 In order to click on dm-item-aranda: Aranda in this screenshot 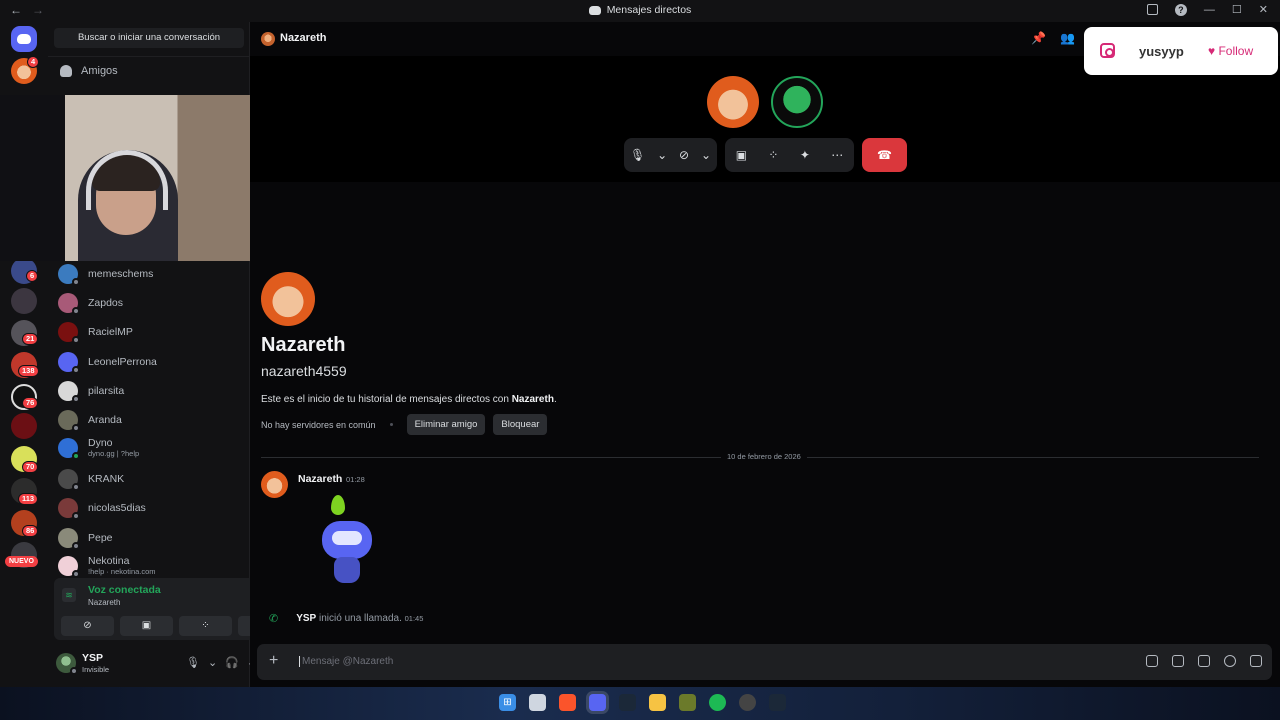, I will do `click(90, 420)`.